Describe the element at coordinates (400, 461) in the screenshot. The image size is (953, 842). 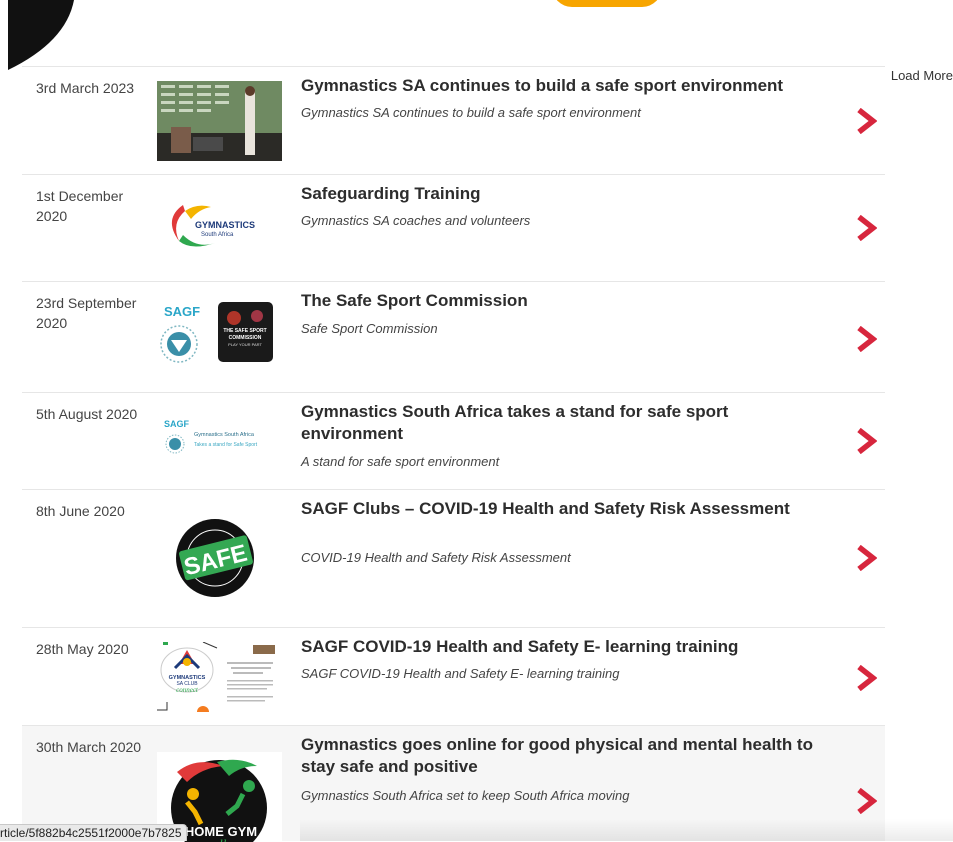
I see `article-subtitle: A stand for safe sport environment` at that location.